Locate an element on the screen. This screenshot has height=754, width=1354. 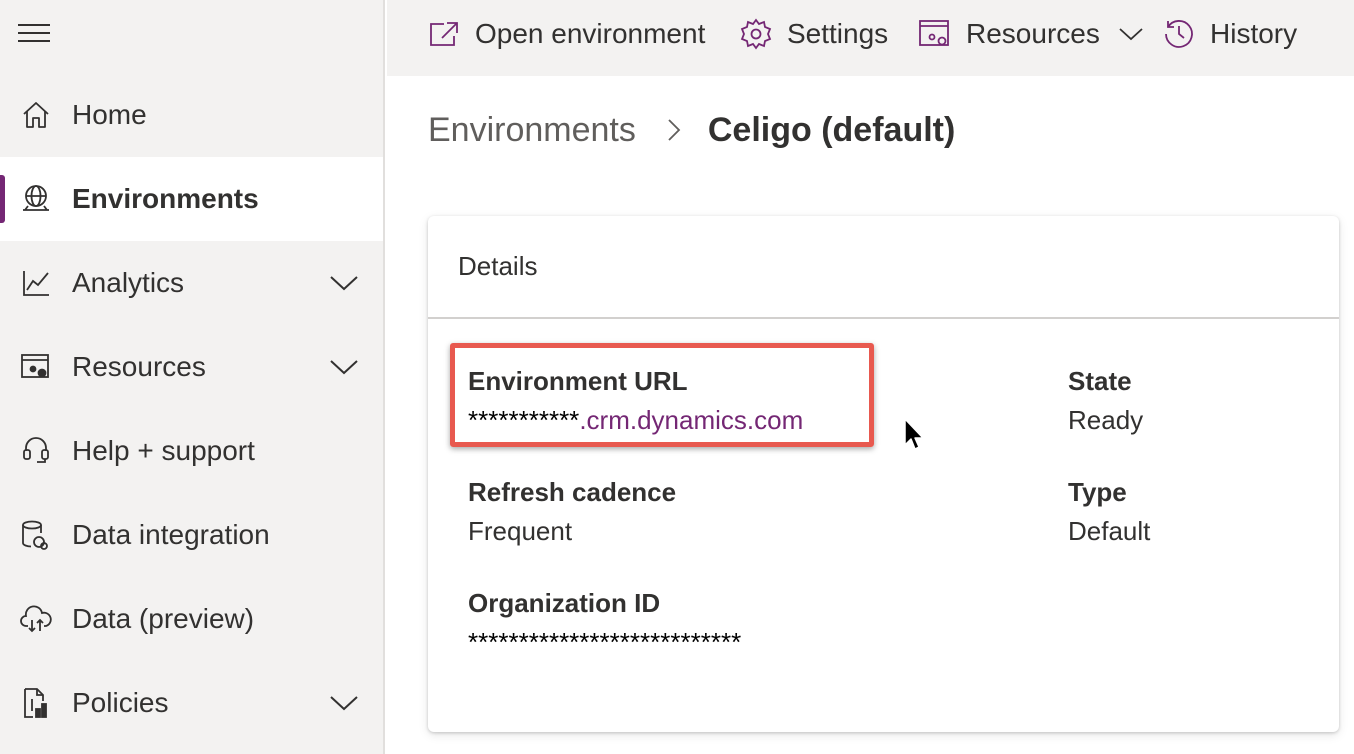
sidebar-item-resources: Resources is located at coordinates (191, 367).